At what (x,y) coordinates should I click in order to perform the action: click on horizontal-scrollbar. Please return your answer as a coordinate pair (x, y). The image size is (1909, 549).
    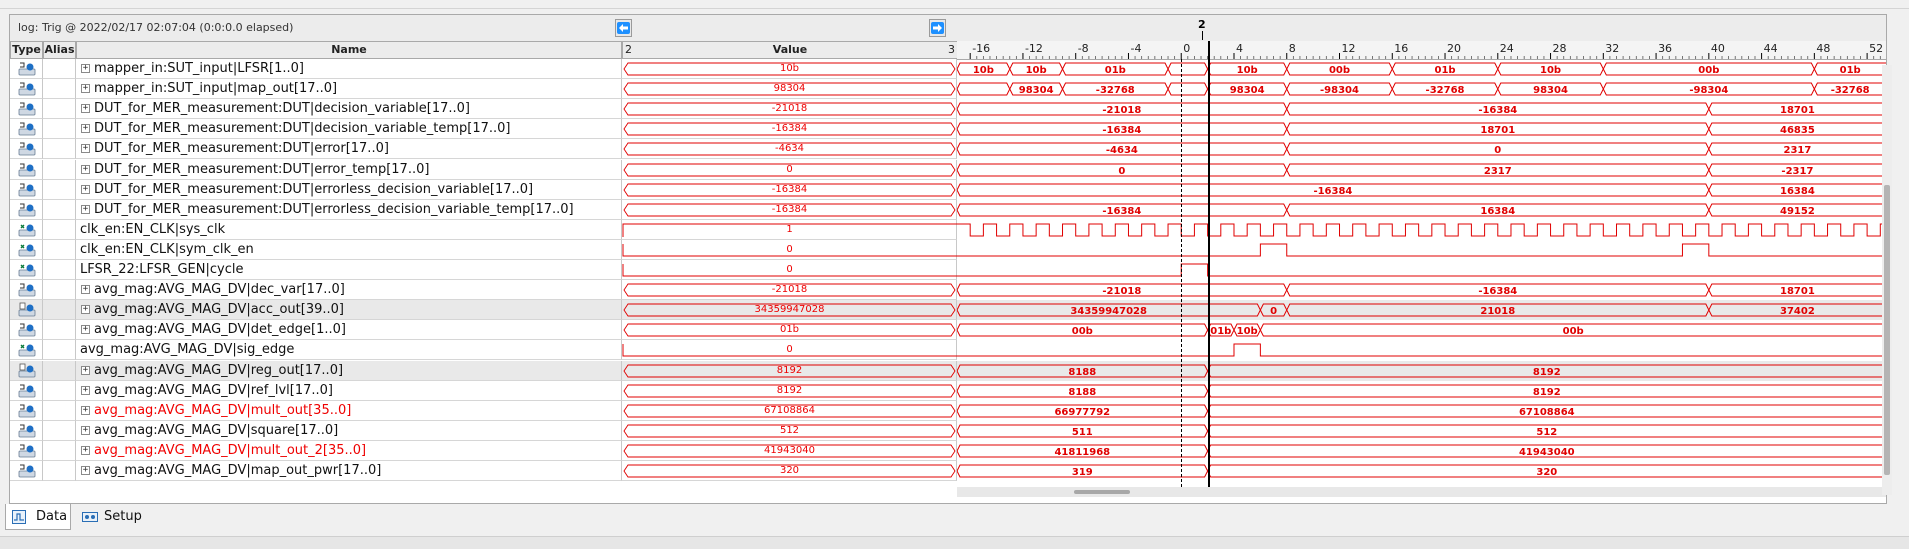
    Looking at the image, I should click on (1421, 492).